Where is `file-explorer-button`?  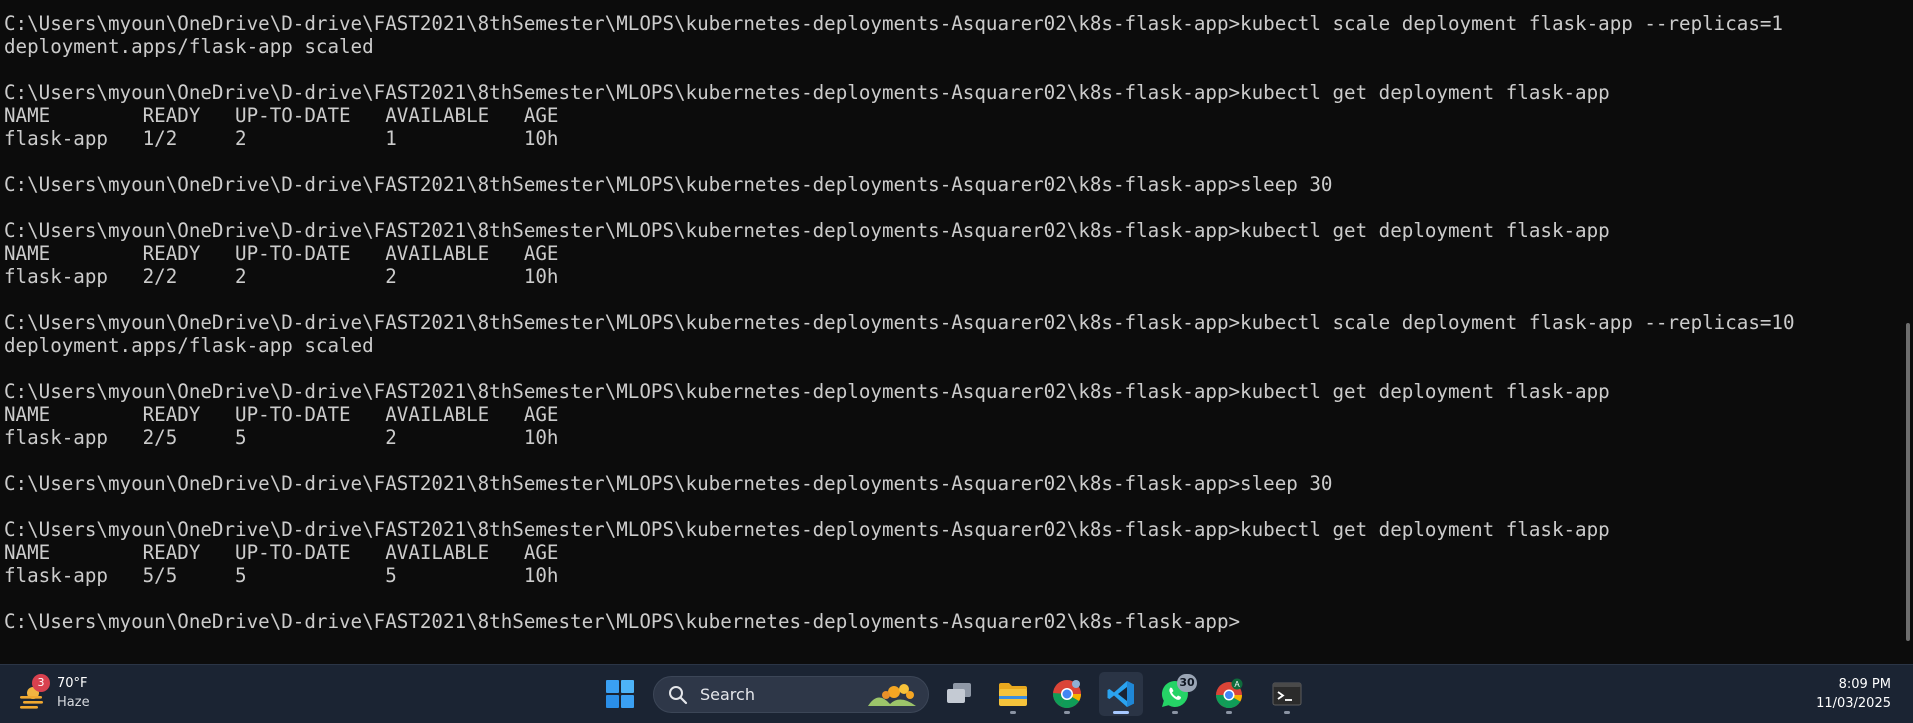 file-explorer-button is located at coordinates (1013, 694).